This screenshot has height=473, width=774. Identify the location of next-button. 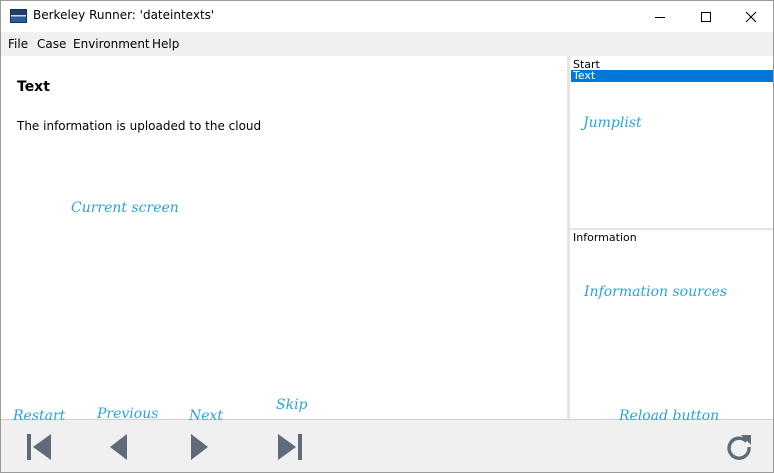
(200, 447).